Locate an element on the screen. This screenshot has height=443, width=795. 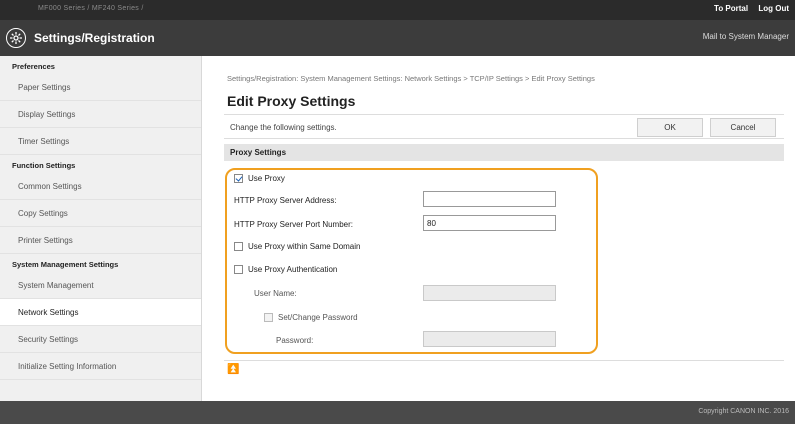
sidebar-group-function-settings: Function Settings is located at coordinates (44, 165).